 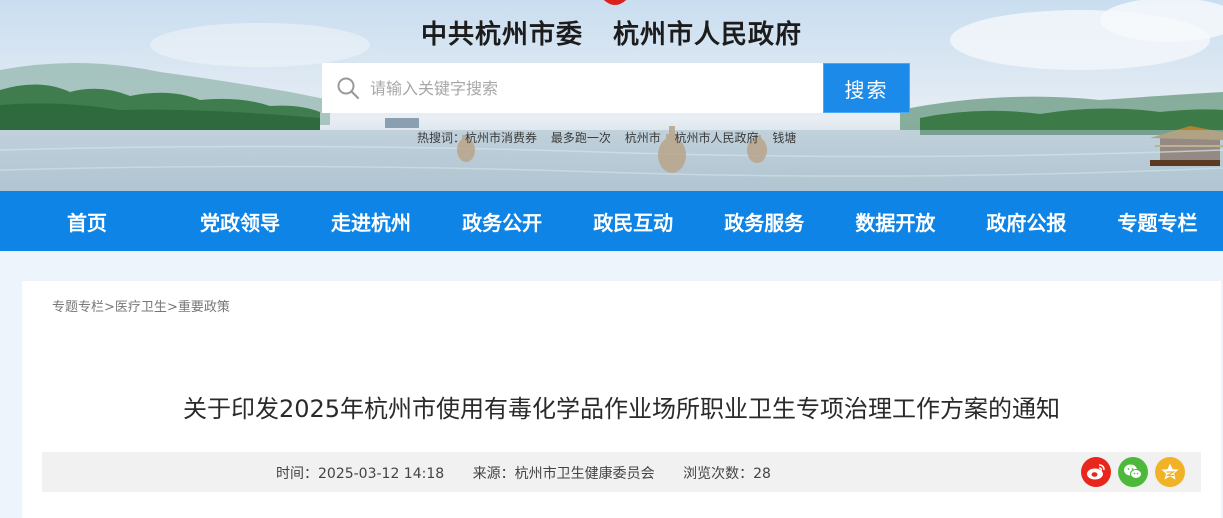 I want to click on qzone-icon, so click(x=1170, y=471).